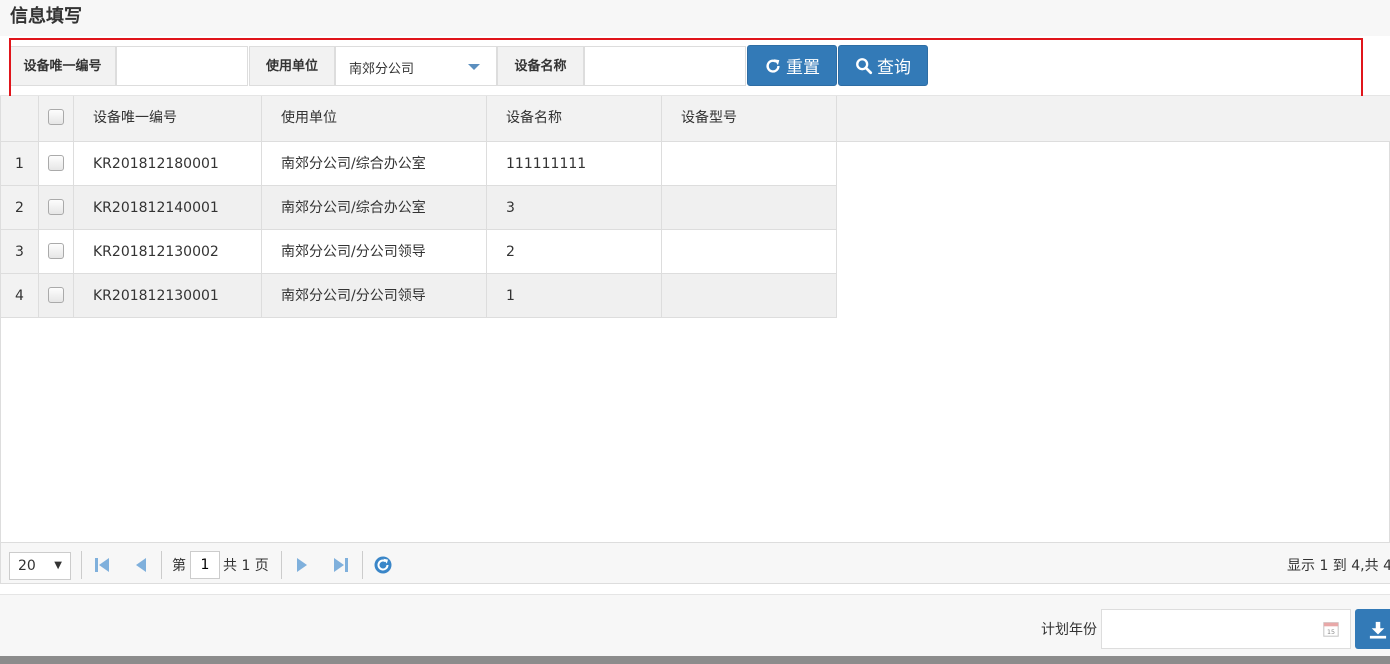  What do you see at coordinates (1378, 630) in the screenshot?
I see `download-icon` at bounding box center [1378, 630].